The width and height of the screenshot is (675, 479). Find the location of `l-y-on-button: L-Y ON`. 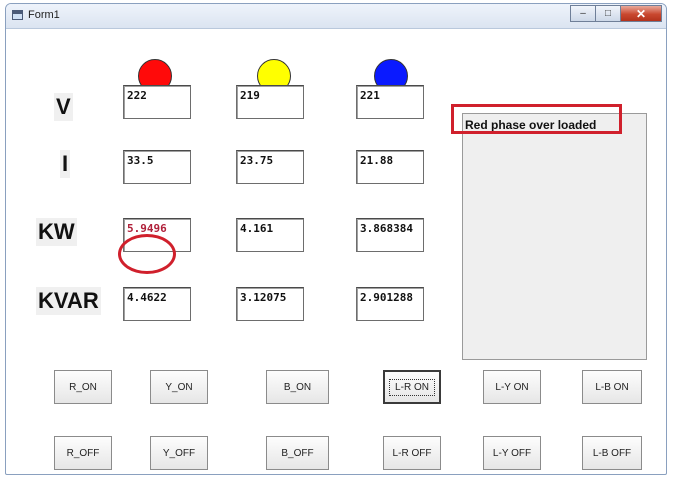

l-y-on-button: L-Y ON is located at coordinates (512, 387).